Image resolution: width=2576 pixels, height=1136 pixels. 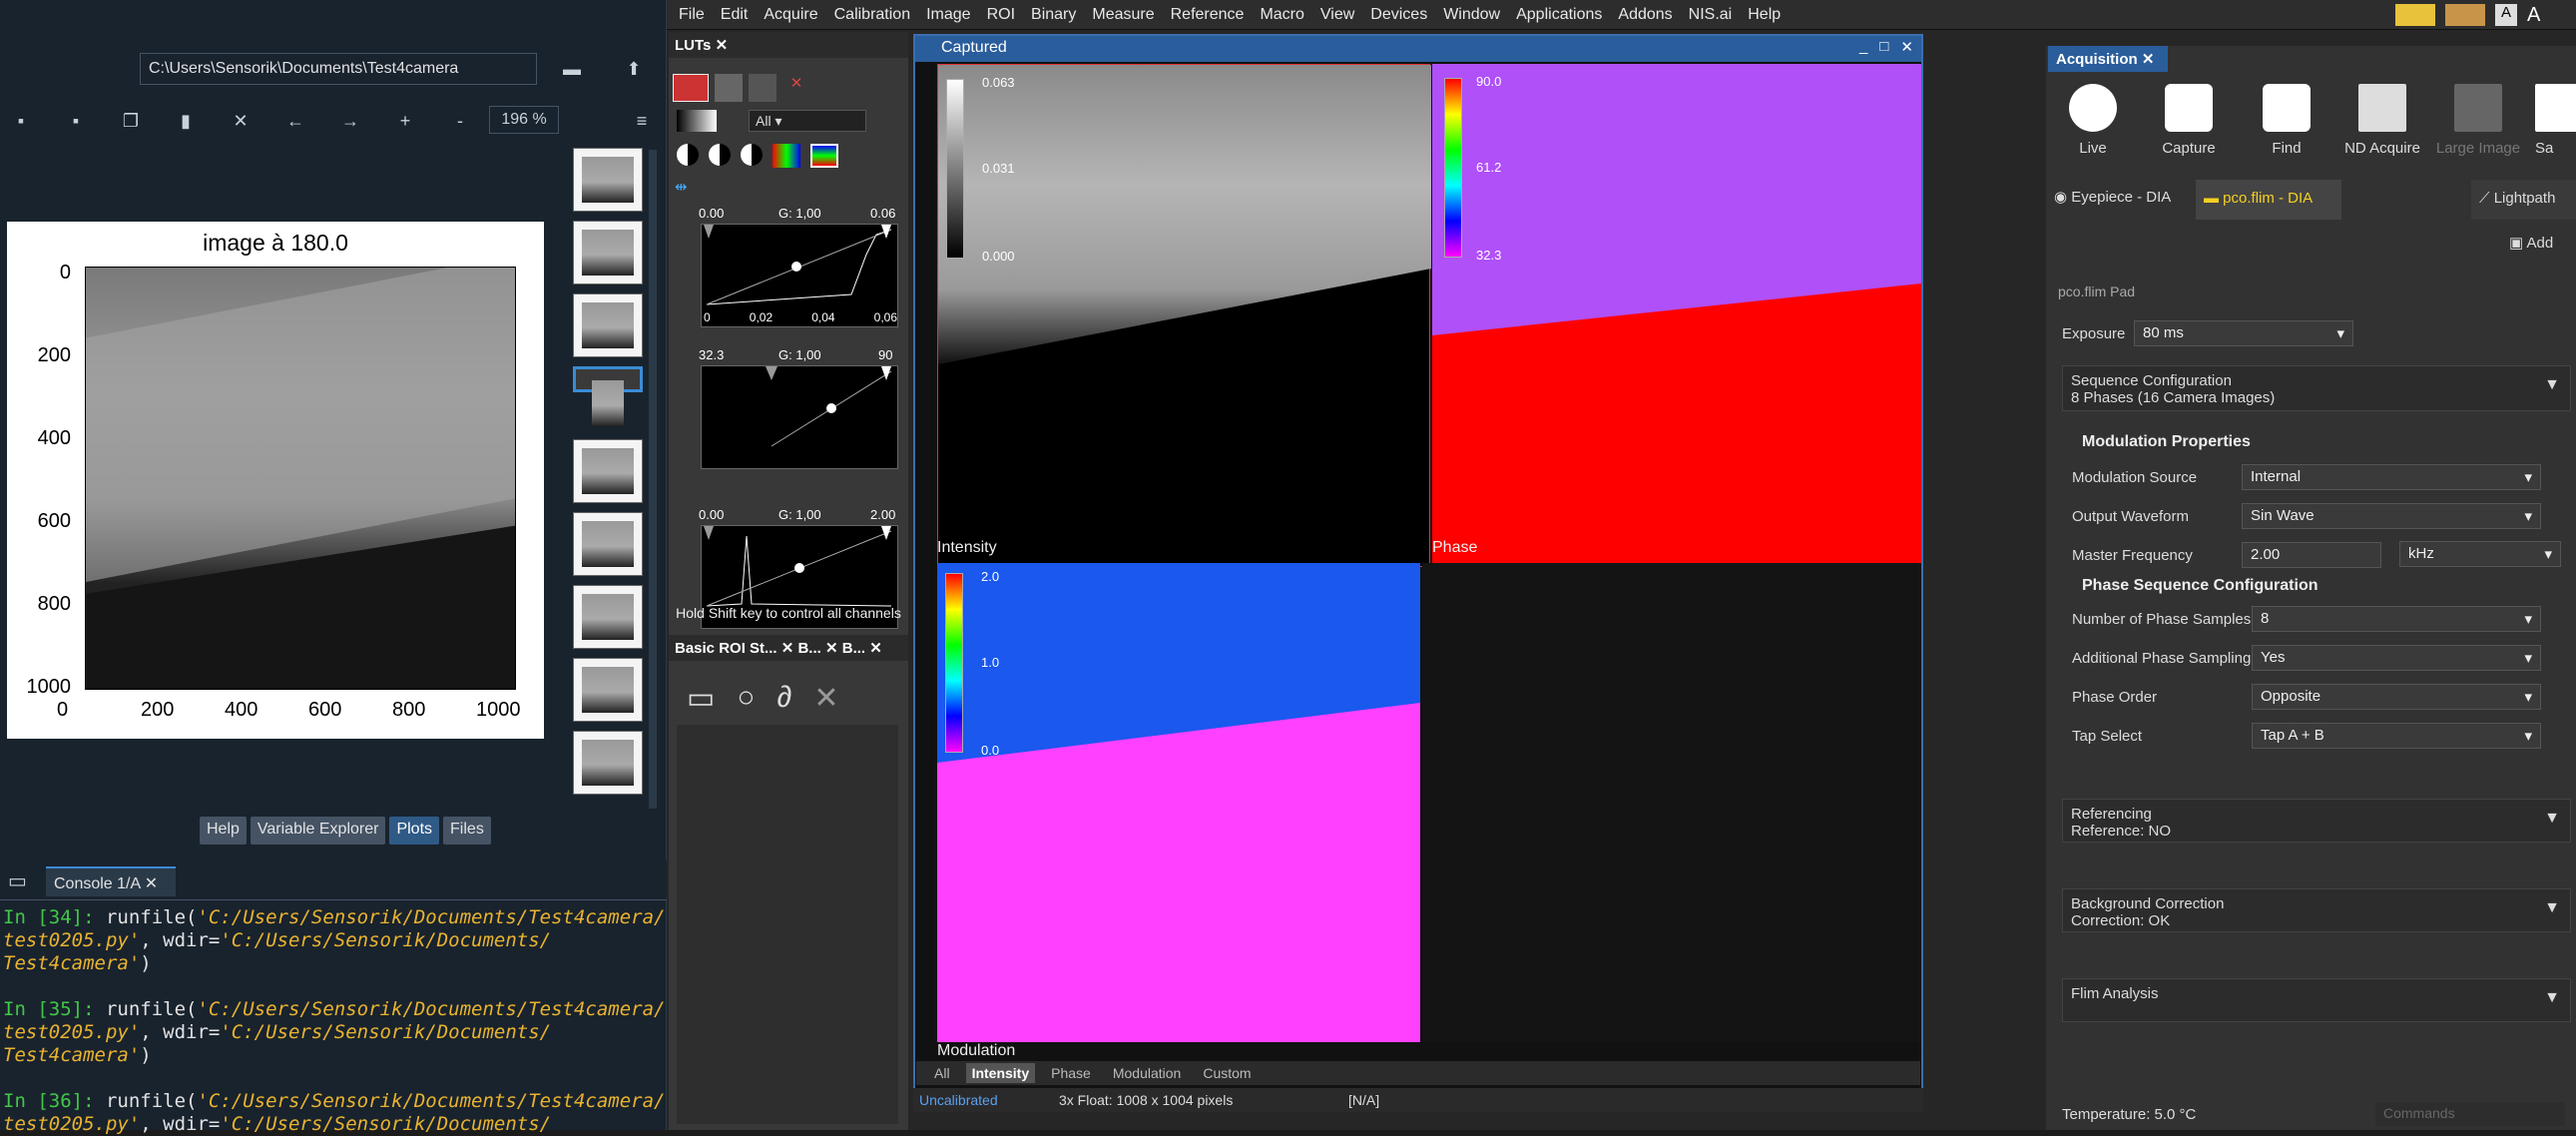 What do you see at coordinates (948, 15) in the screenshot?
I see `menu-item: Image` at bounding box center [948, 15].